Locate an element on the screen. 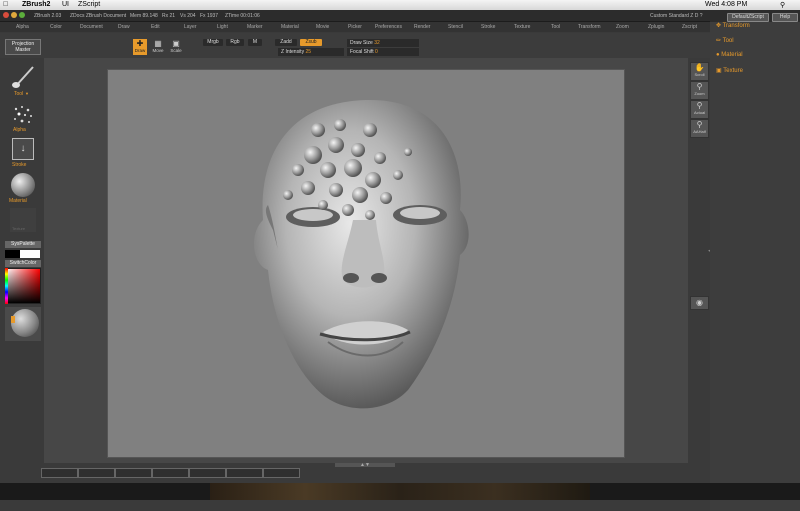 Image resolution: width=800 pixels, height=511 pixels. menu-edit: Edit is located at coordinates (155, 27).